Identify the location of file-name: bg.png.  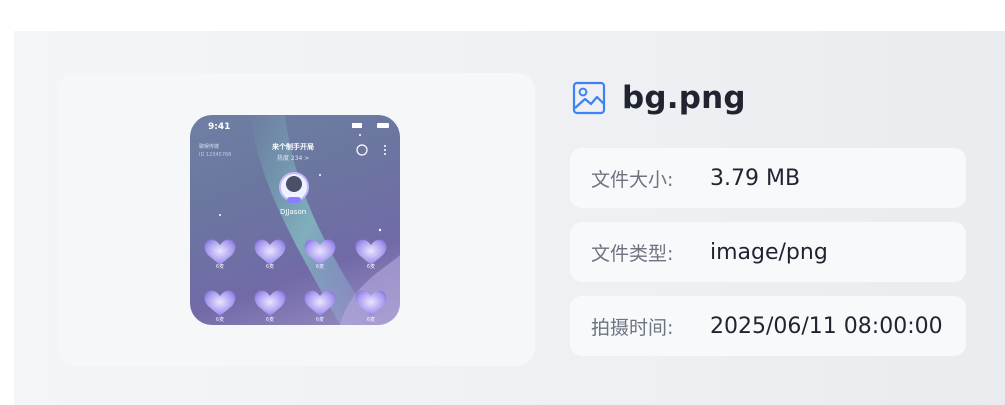
(684, 98).